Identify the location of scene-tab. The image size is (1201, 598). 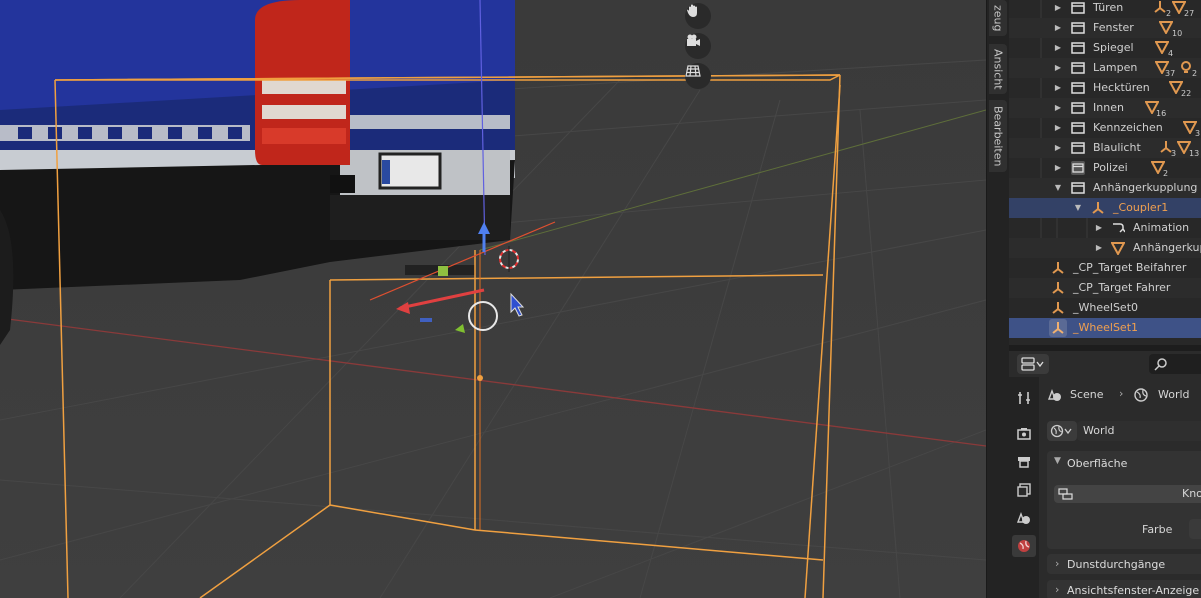
(1024, 518).